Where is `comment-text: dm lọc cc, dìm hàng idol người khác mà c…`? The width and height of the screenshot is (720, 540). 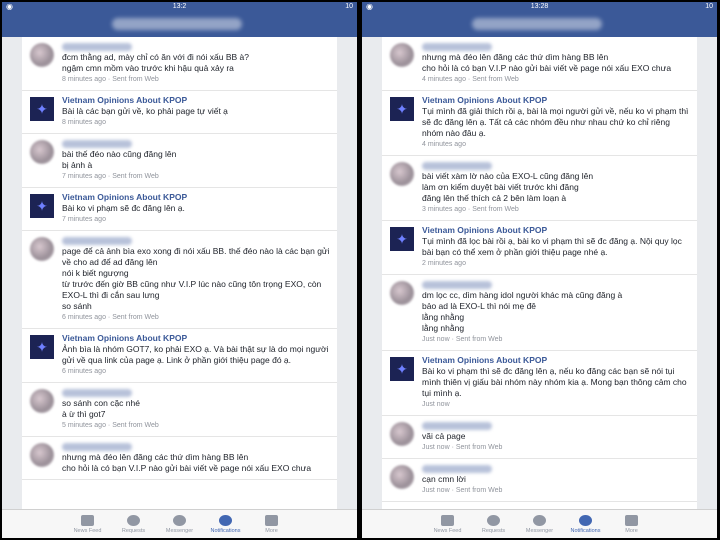 comment-text: dm lọc cc, dìm hàng idol người khác mà c… is located at coordinates (522, 311).